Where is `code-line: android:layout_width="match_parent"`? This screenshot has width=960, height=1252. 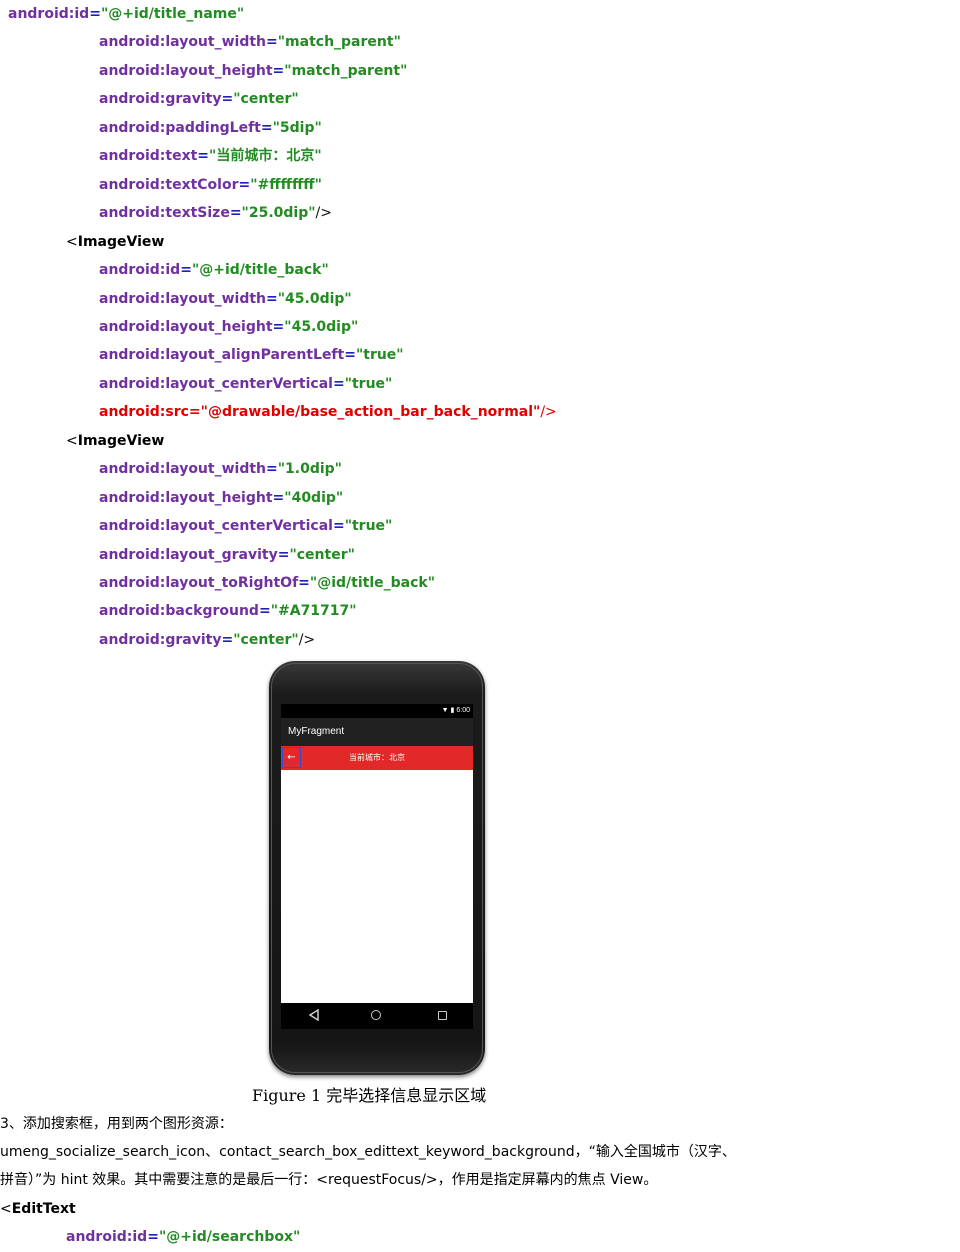
code-line: android:layout_width="match_parent" is located at coordinates (250, 42).